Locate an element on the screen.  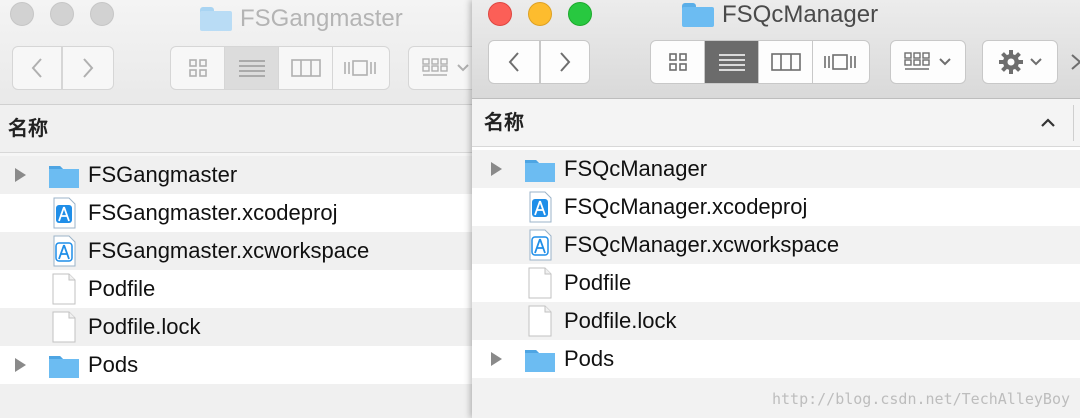
titlebar: FSQcManager is located at coordinates (776, 49).